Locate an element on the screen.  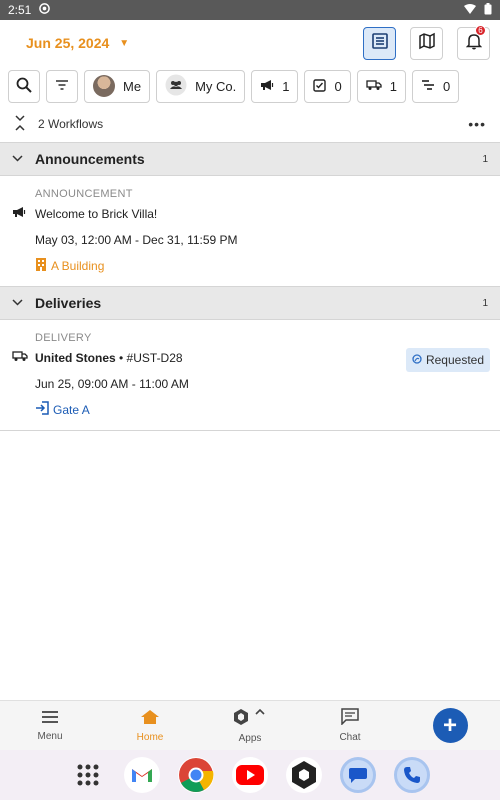
delivery-code: • #UST-D28 is located at coordinates (151, 357).